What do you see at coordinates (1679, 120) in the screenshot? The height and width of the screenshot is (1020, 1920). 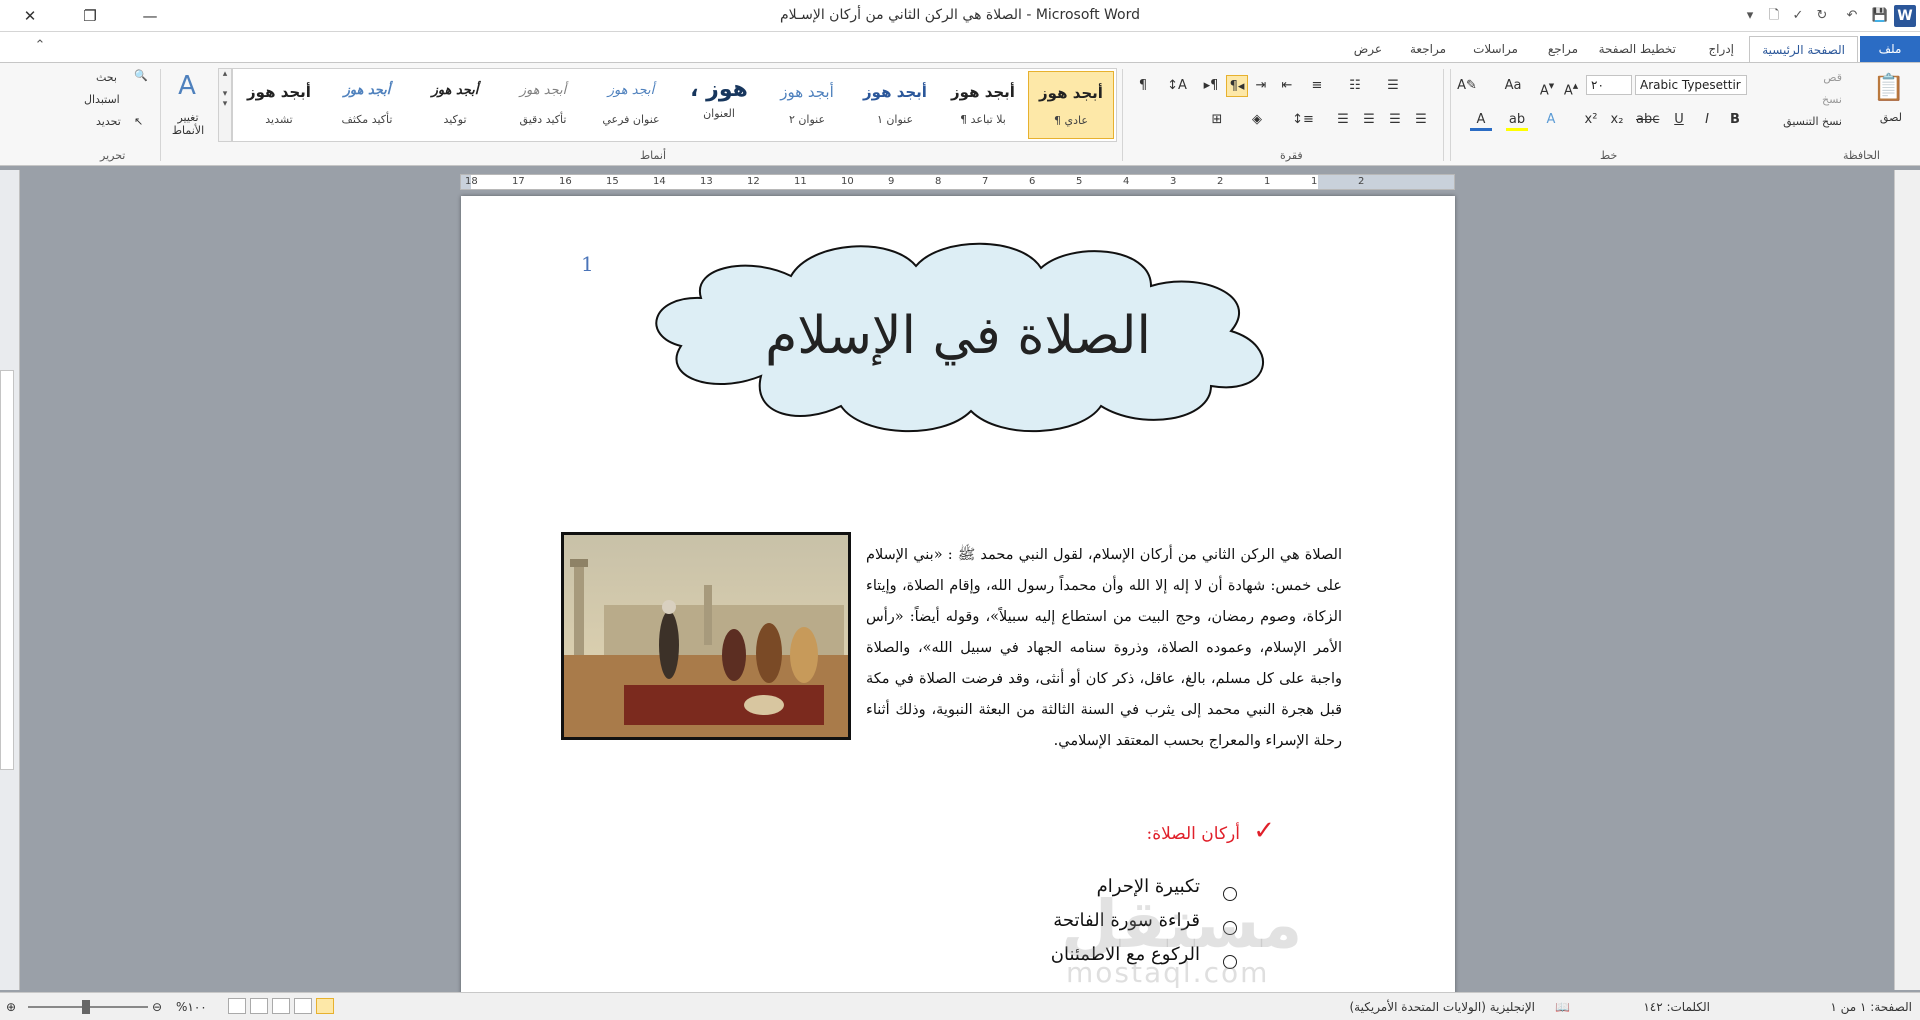 I see `underline-icon: U` at bounding box center [1679, 120].